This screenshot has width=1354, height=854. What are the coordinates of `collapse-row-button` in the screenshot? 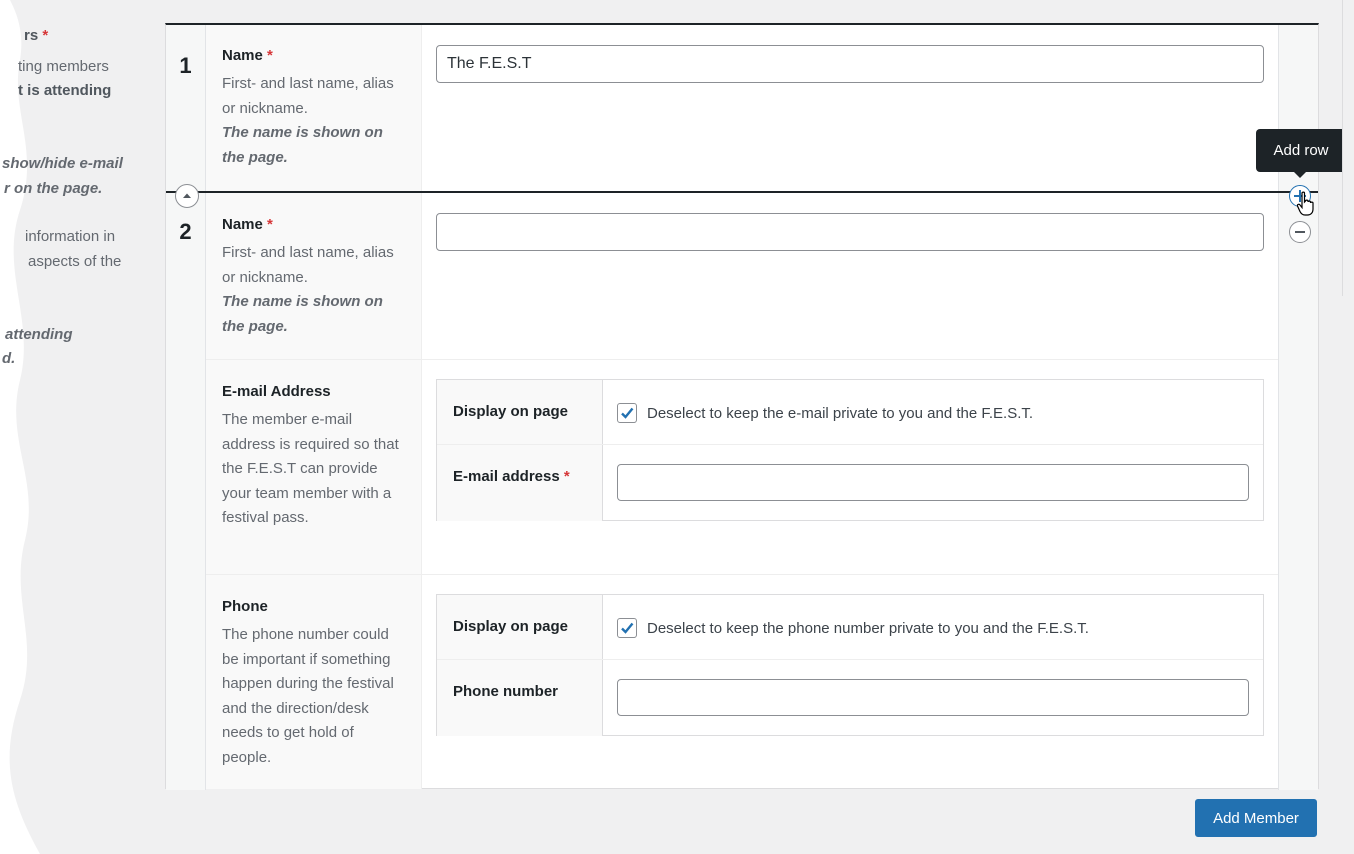 It's located at (187, 196).